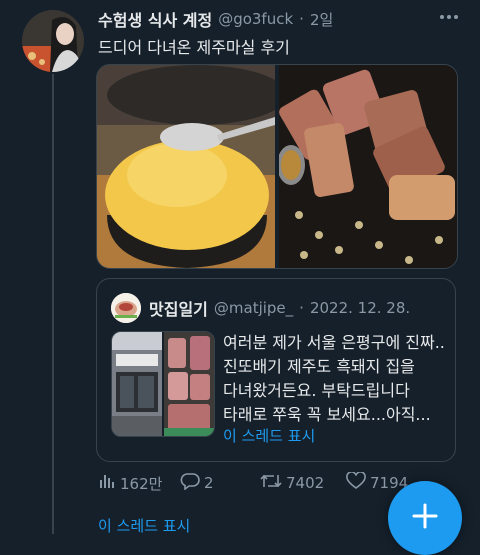 The image size is (480, 555). I want to click on views-icon, so click(107, 483).